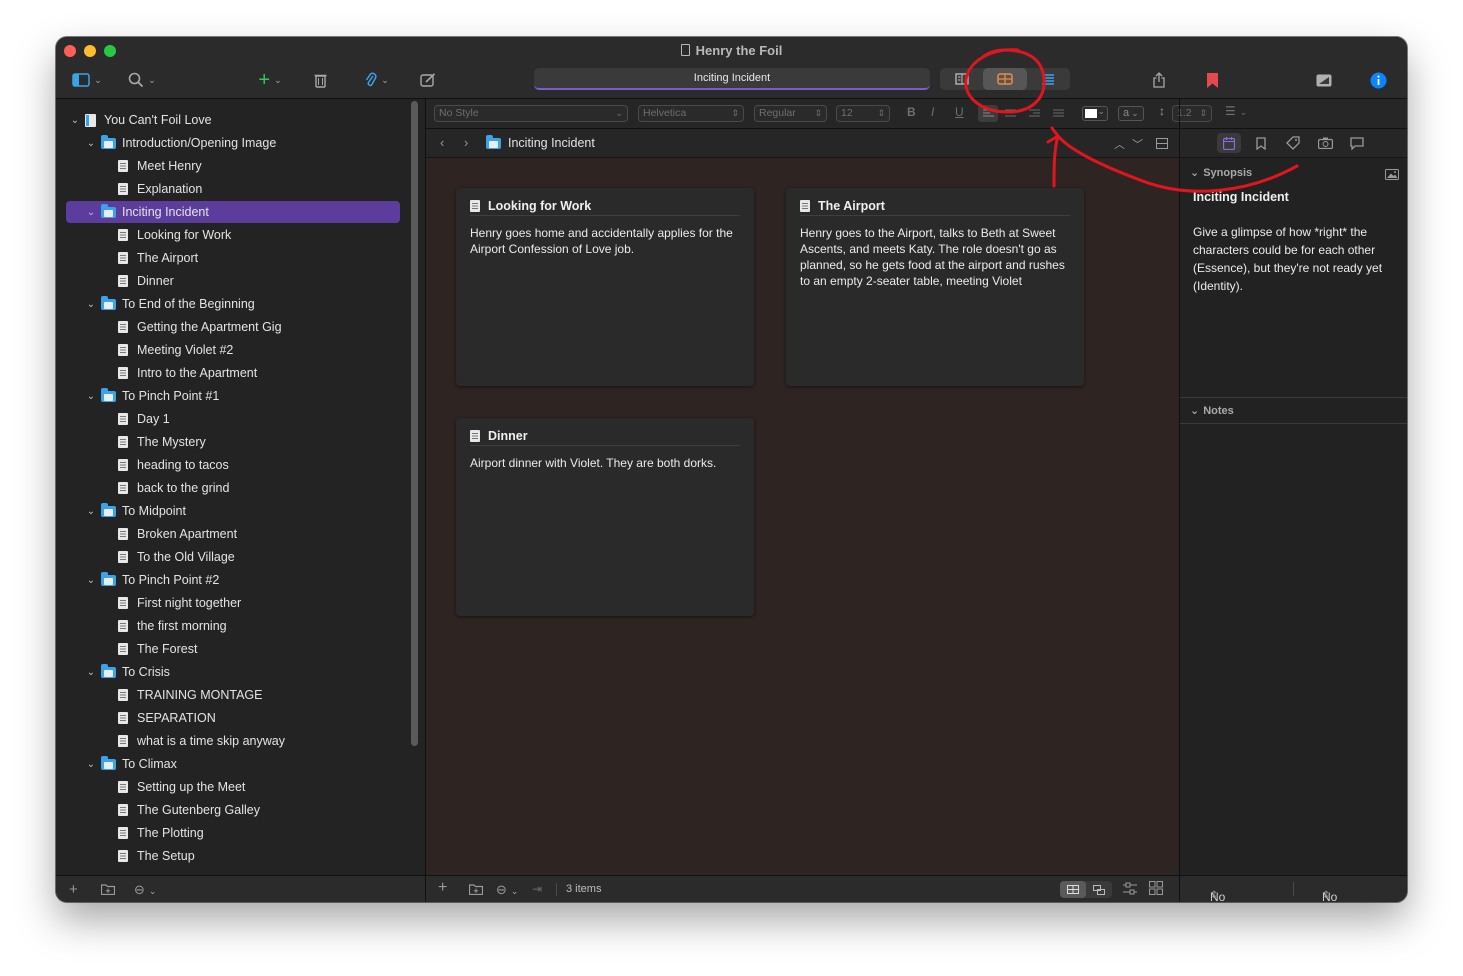 Image resolution: width=1463 pixels, height=976 pixels. Describe the element at coordinates (507, 890) in the screenshot. I see `card-actions-button: ⊖ ⌄` at that location.